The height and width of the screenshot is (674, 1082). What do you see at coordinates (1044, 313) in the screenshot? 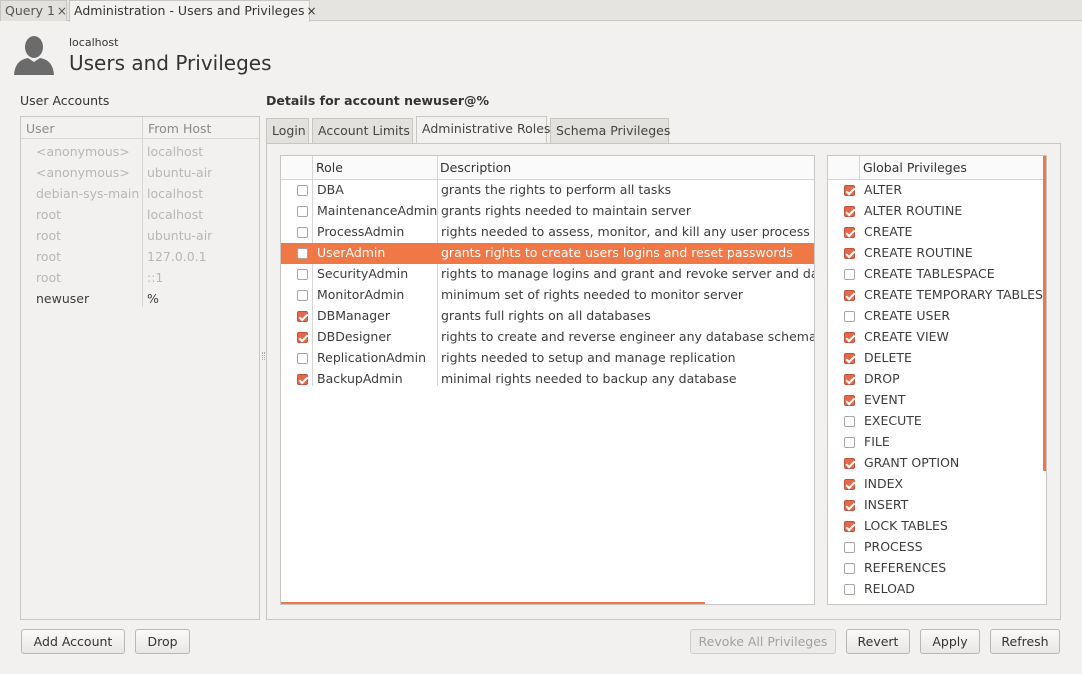
I see `vertical-scrollbar` at bounding box center [1044, 313].